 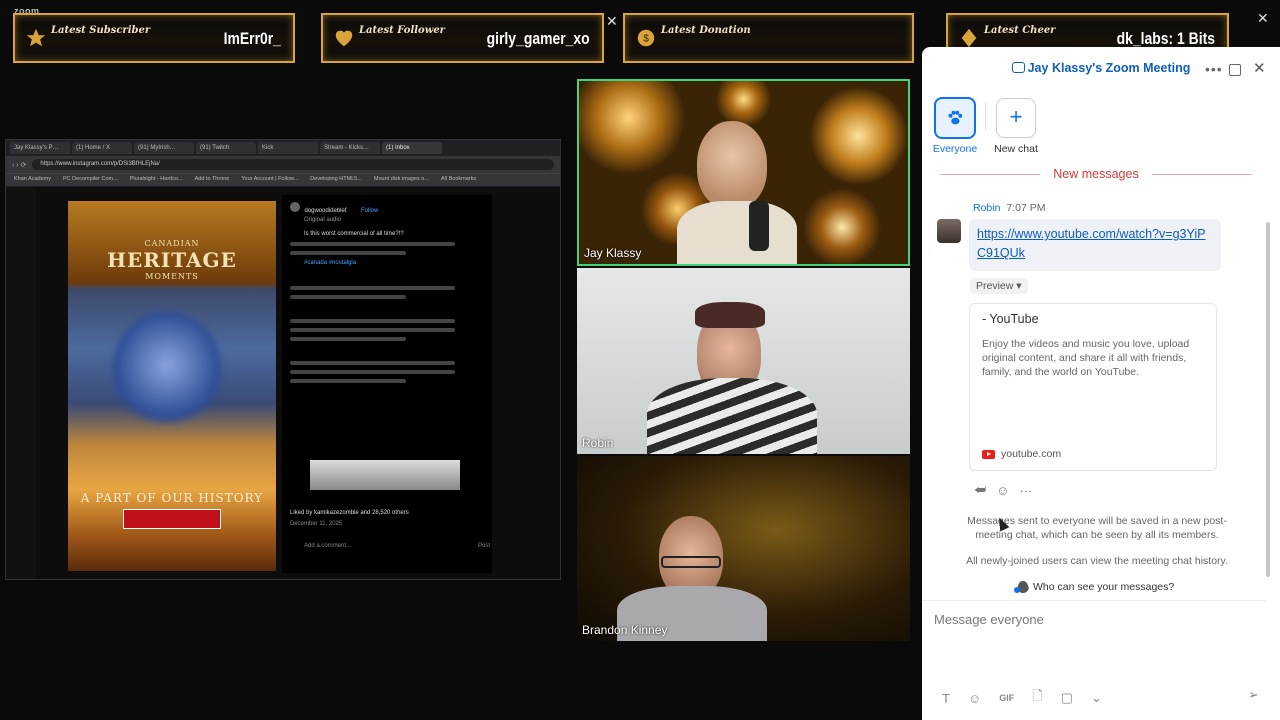 I want to click on instagram-sidebar, so click(x=21, y=383).